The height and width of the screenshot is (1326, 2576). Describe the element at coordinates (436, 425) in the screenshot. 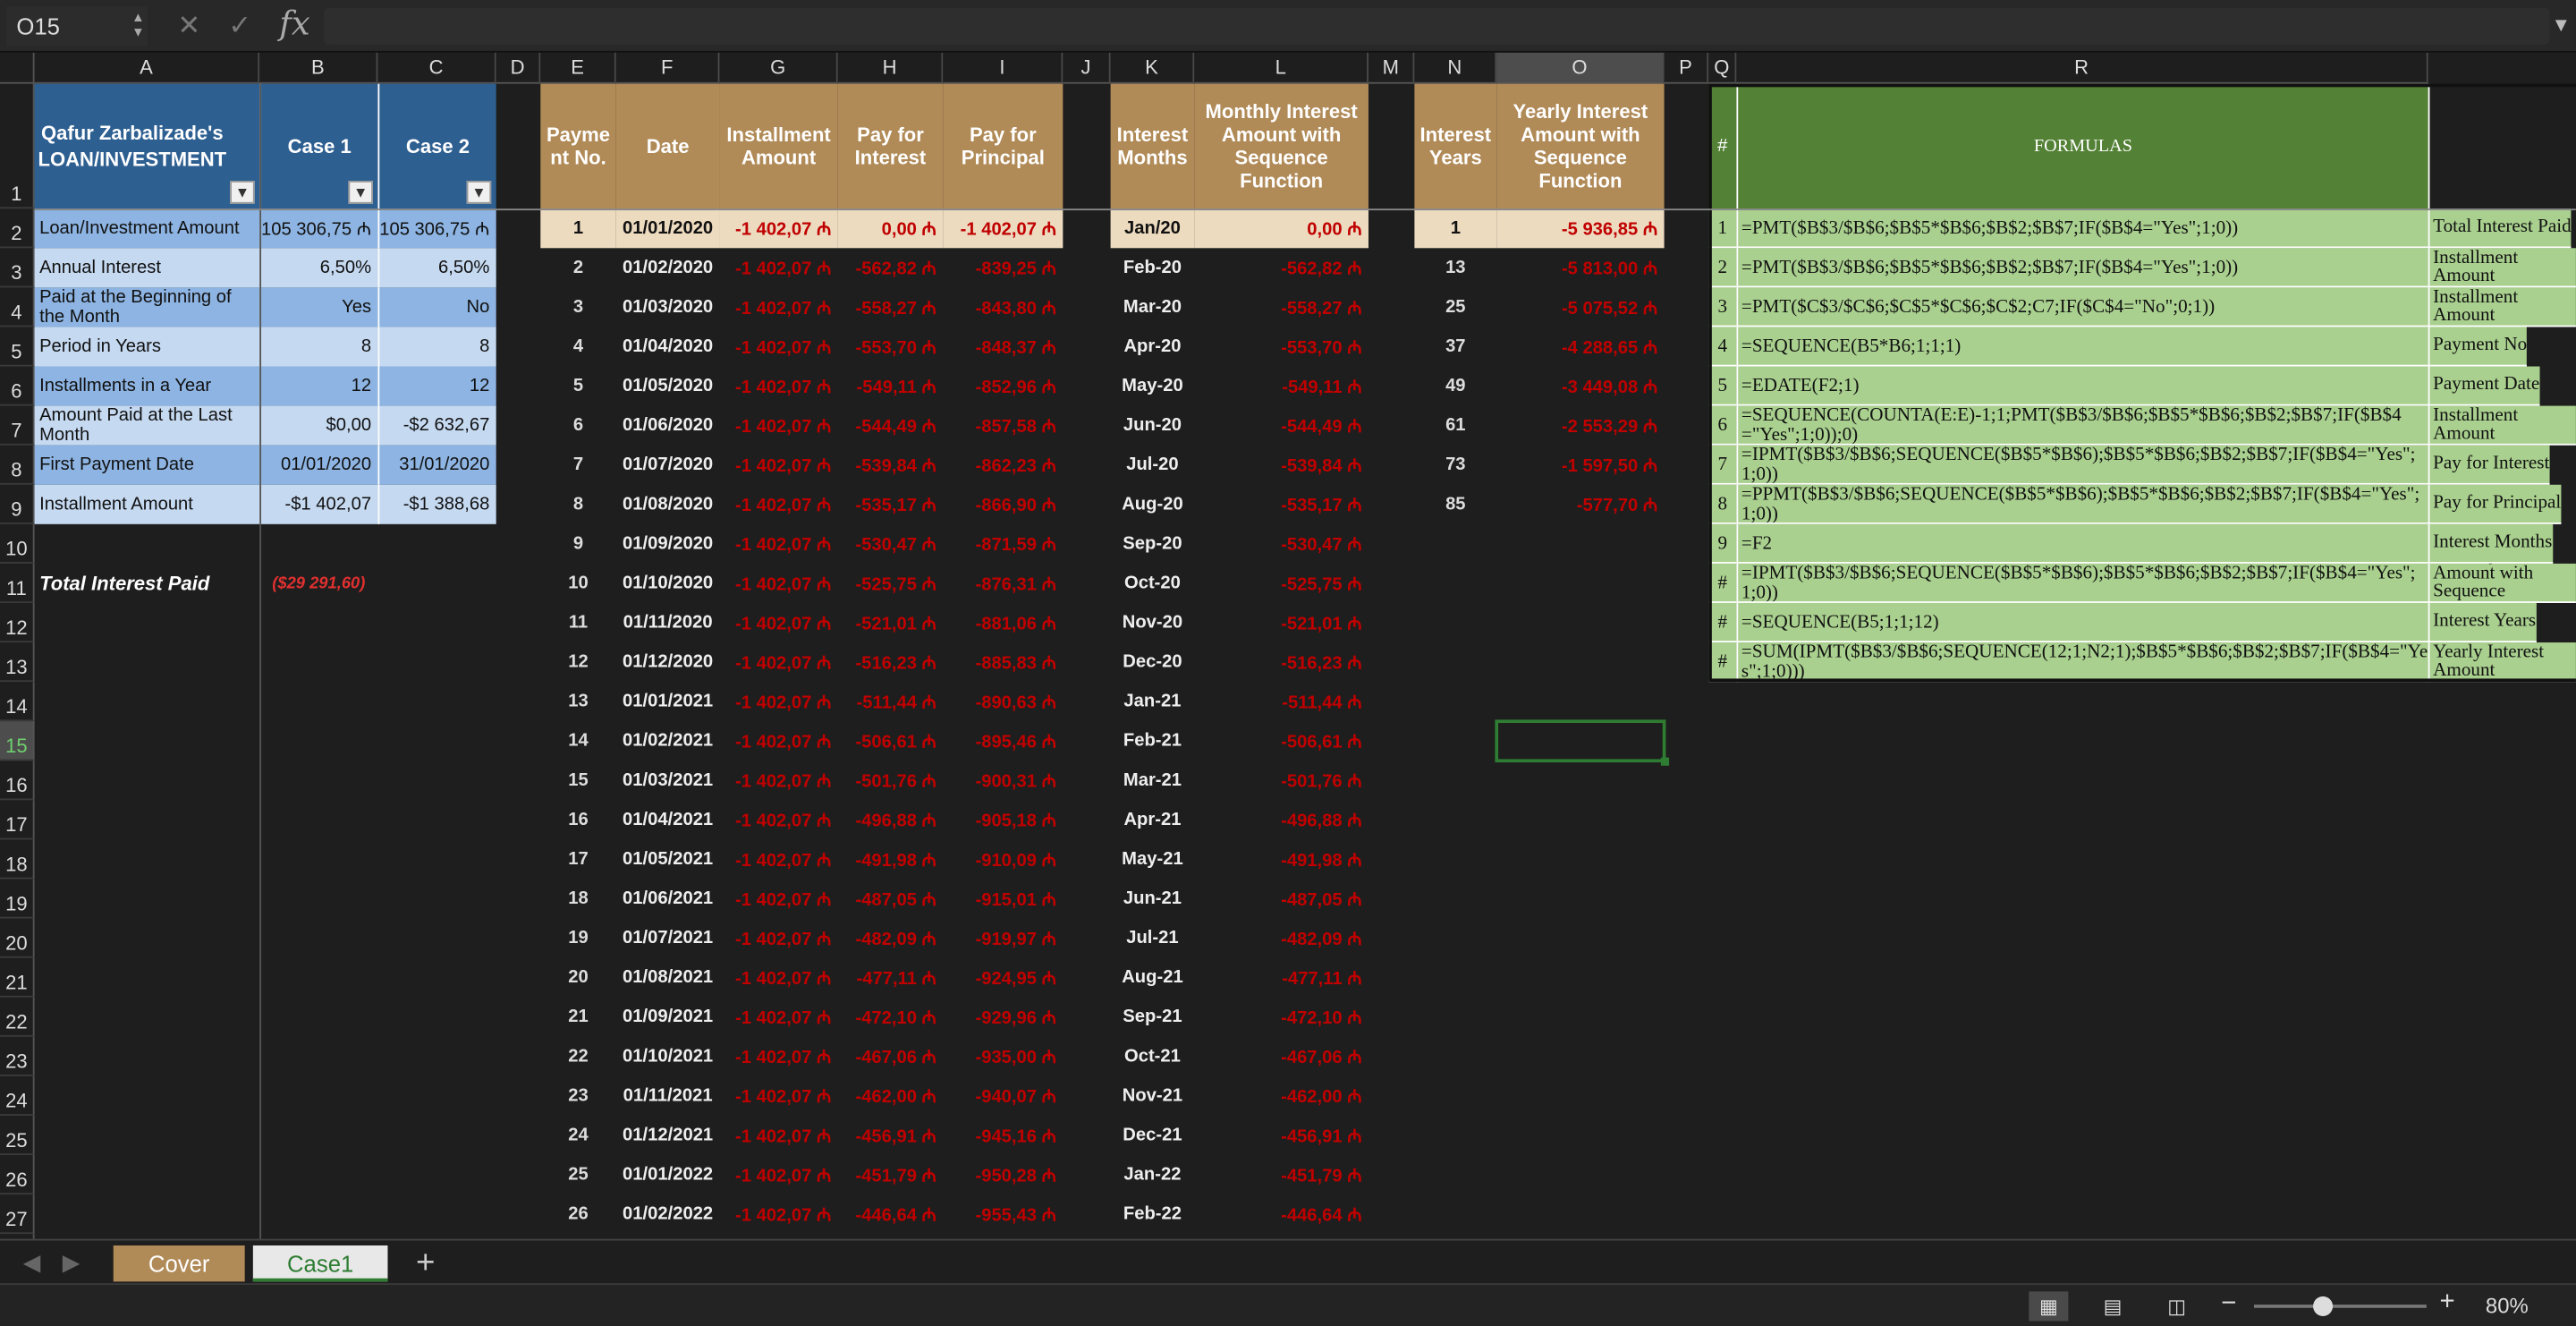

I see `table-a-case2-value: -$2 632,67` at that location.